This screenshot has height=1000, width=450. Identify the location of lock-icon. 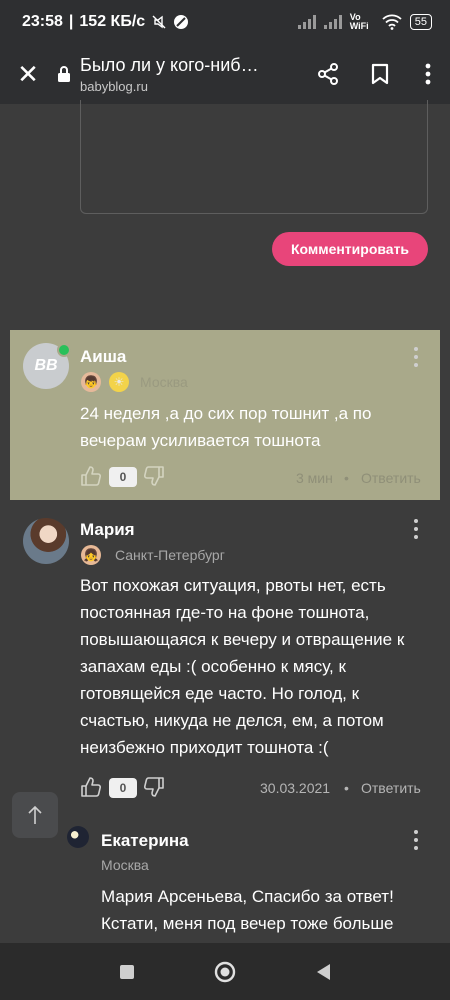
(64, 74).